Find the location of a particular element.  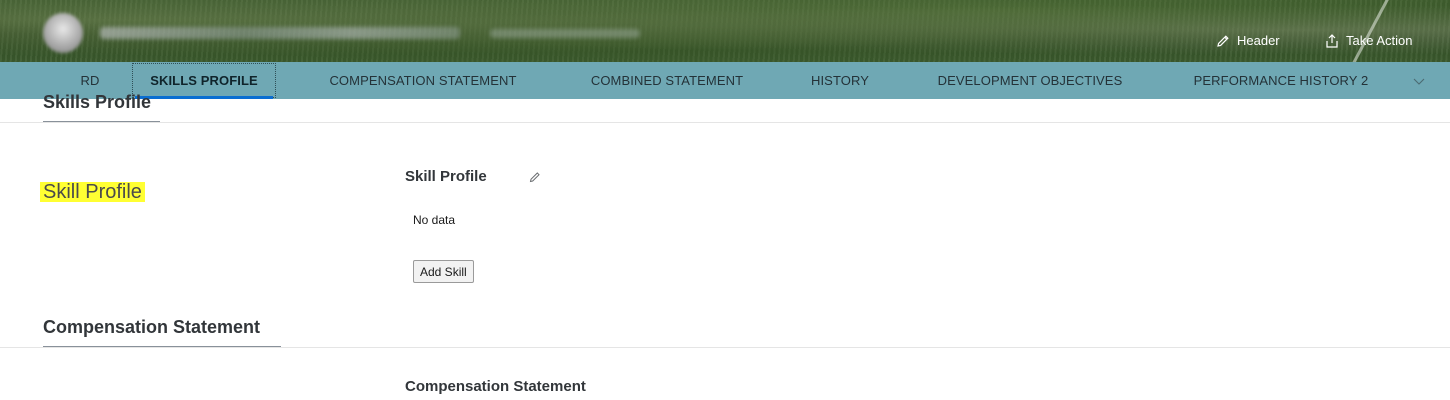

section-title-compensation-statement: Compensation Statement is located at coordinates (152, 327).